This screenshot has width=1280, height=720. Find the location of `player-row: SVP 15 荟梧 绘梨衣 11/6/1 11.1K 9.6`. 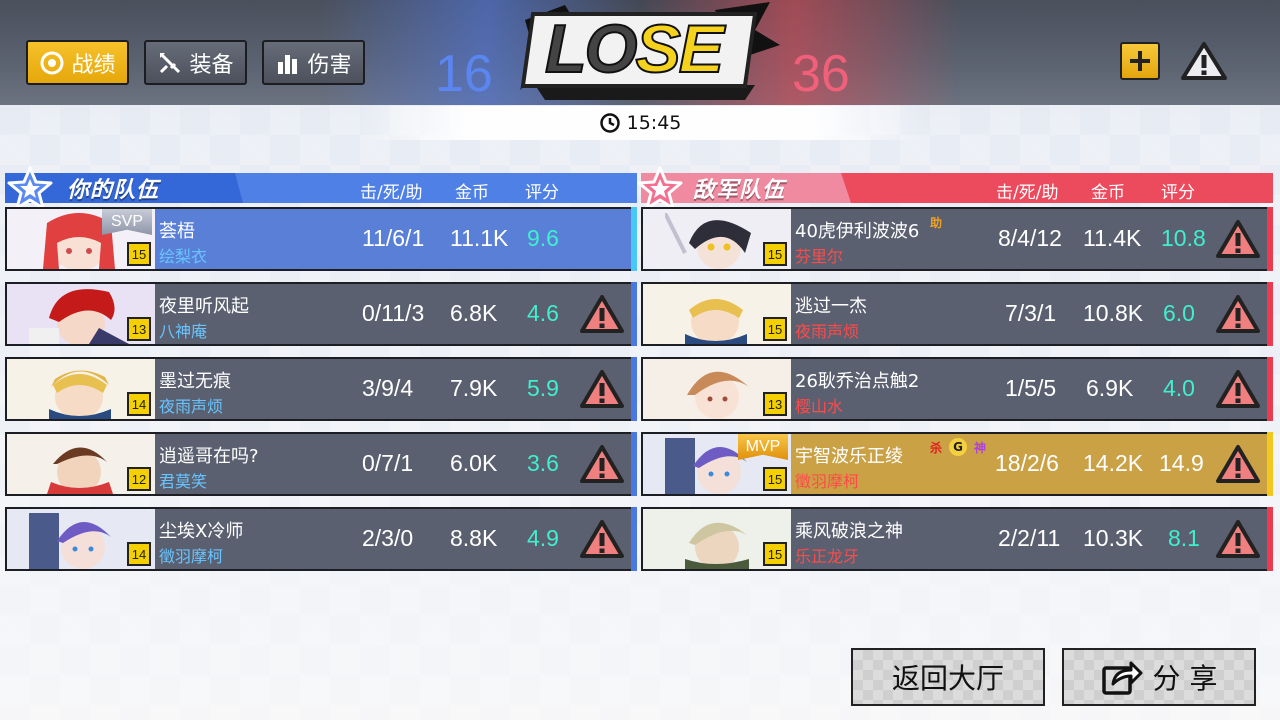

player-row: SVP 15 荟梧 绘梨衣 11/6/1 11.1K 9.6 is located at coordinates (321, 239).